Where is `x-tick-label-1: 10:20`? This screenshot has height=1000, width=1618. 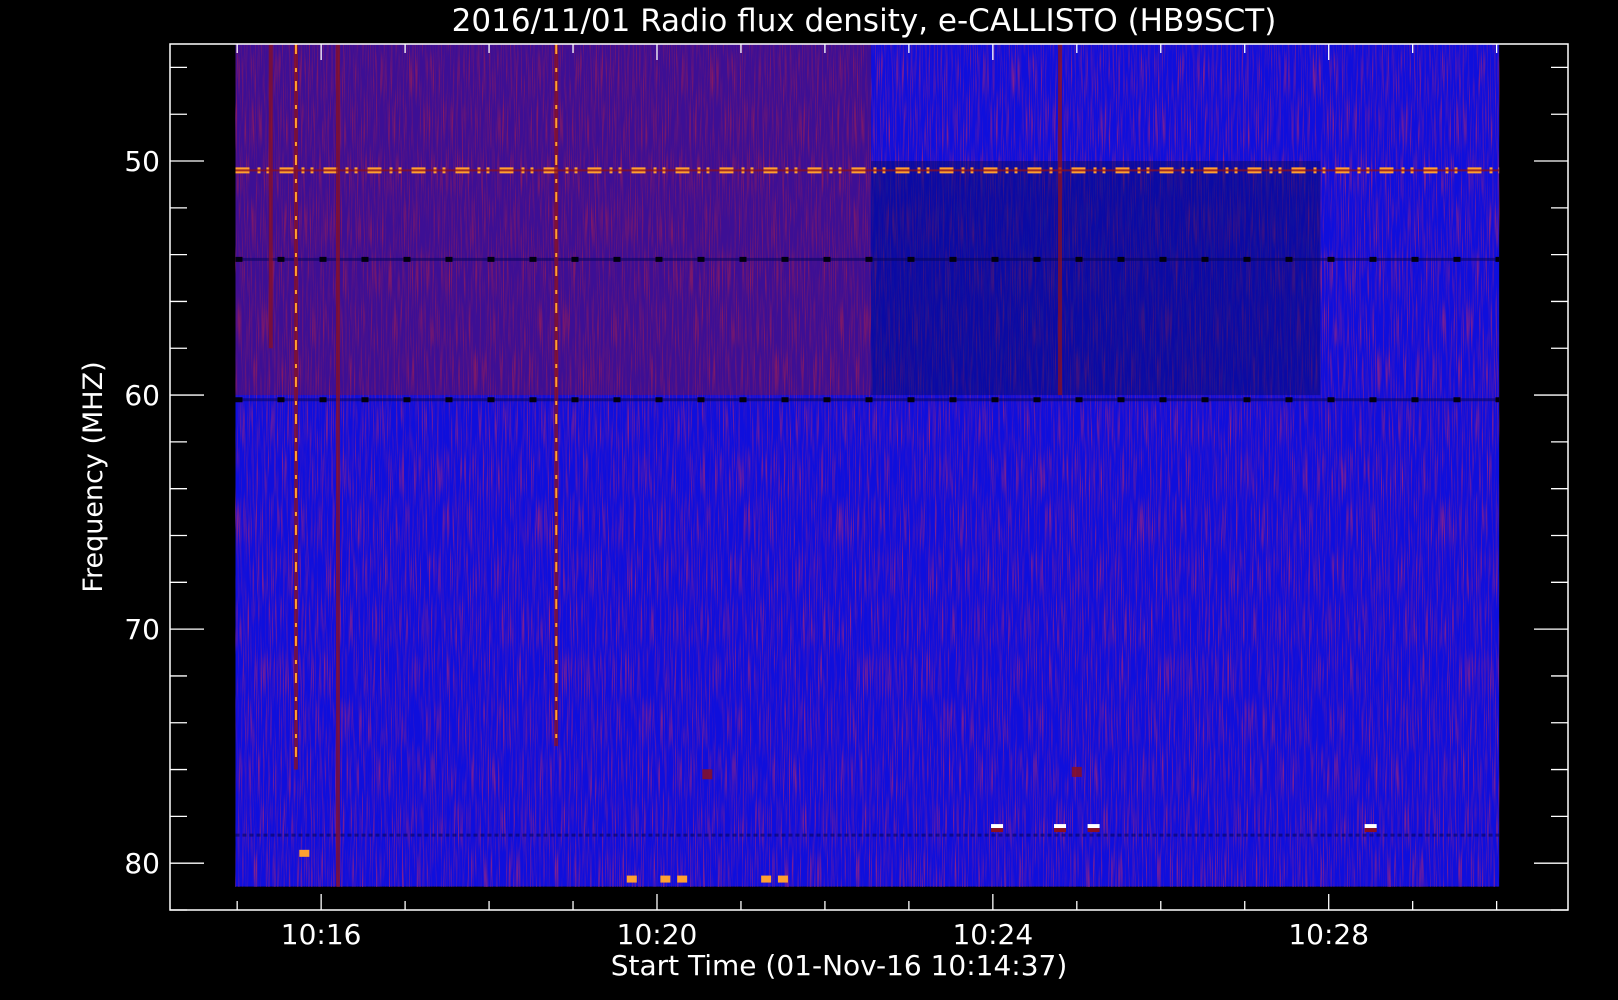 x-tick-label-1: 10:20 is located at coordinates (657, 934).